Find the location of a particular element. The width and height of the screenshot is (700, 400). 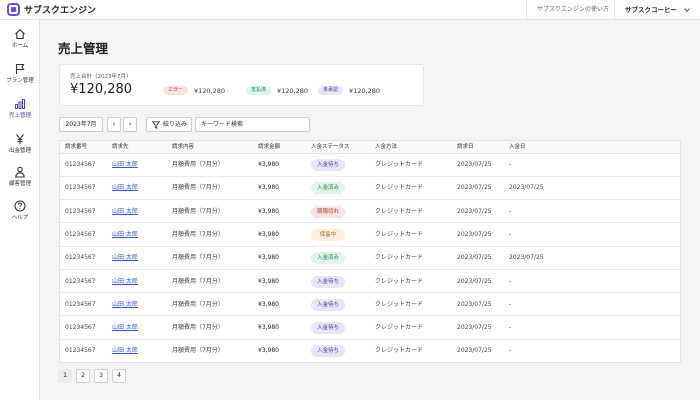

col-amount: 請求金額 is located at coordinates (269, 147).